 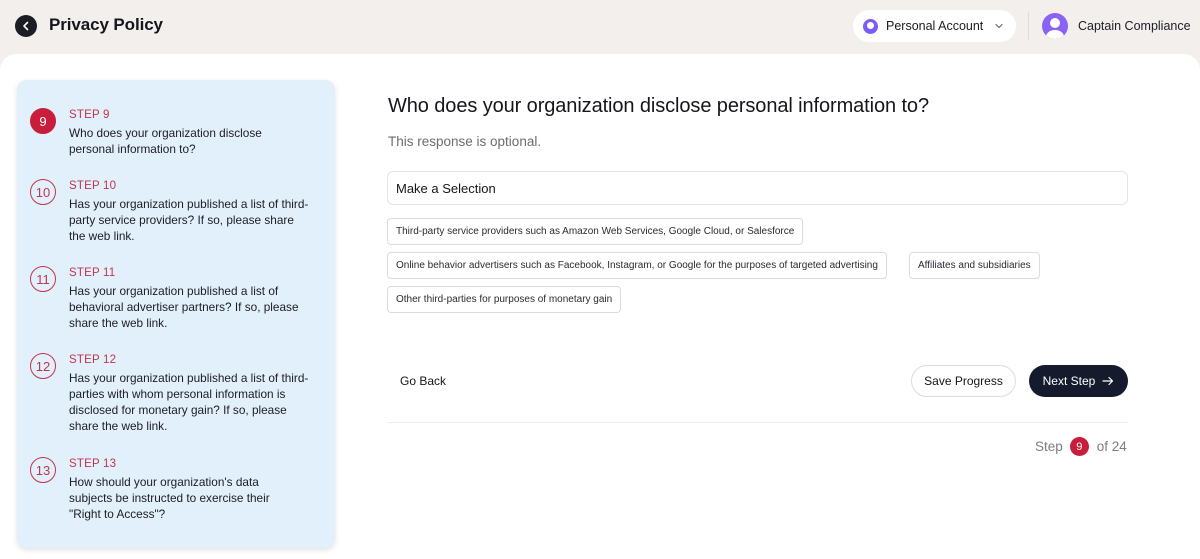 What do you see at coordinates (43, 121) in the screenshot?
I see `step-number-badge: 9` at bounding box center [43, 121].